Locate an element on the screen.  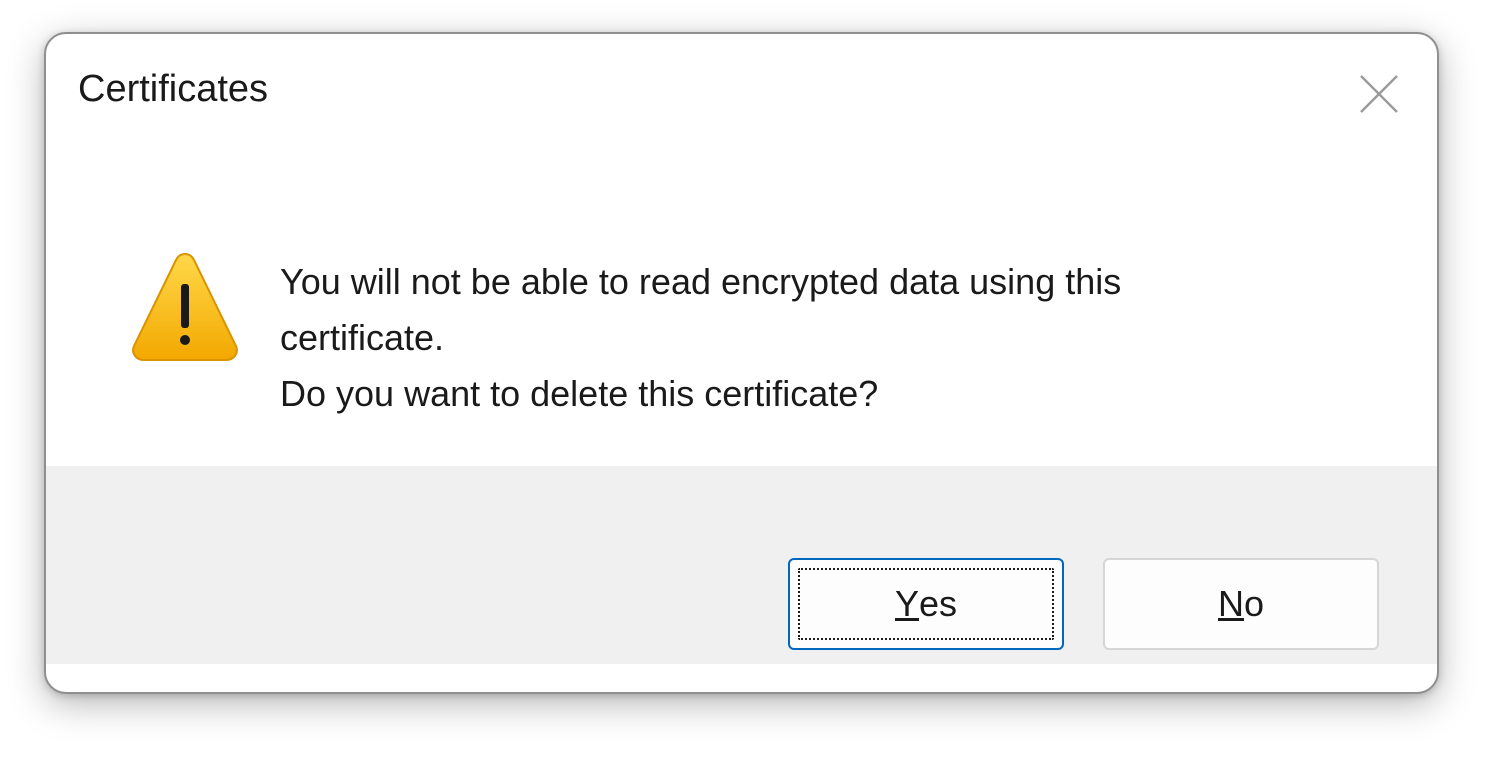
no-button: No is located at coordinates (1241, 604).